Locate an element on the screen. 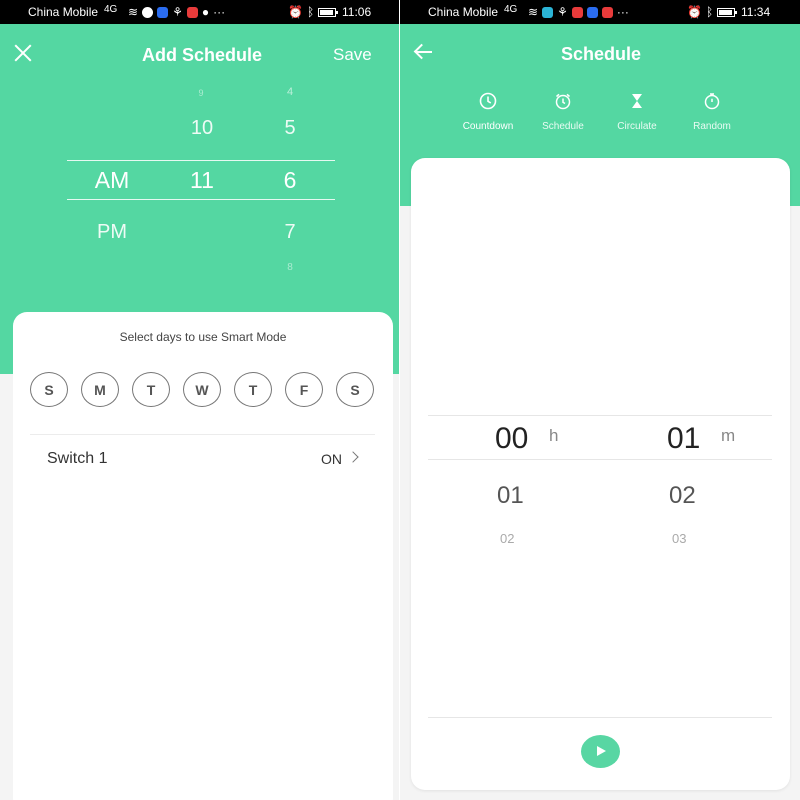 The width and height of the screenshot is (800, 800). tab-label: Circulate is located at coordinates (637, 126).